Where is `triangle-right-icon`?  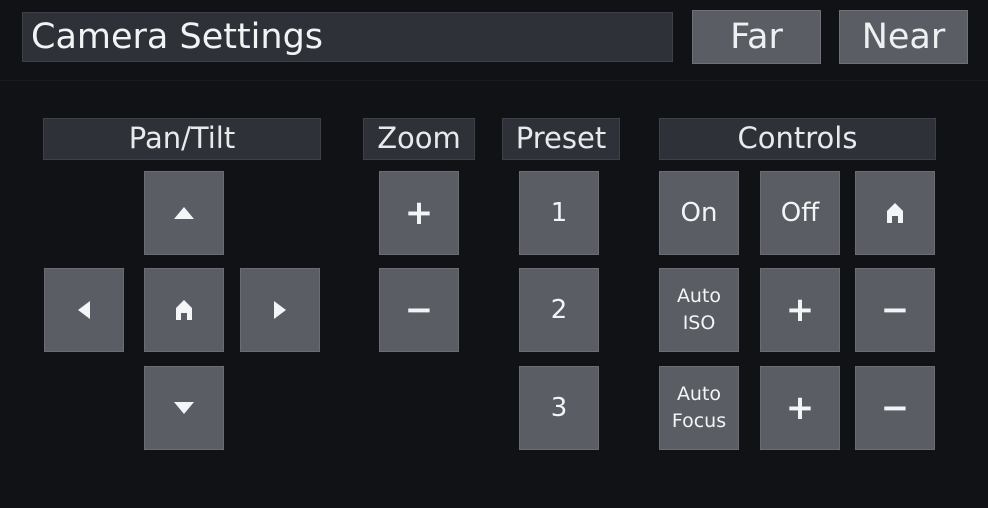 triangle-right-icon is located at coordinates (280, 310).